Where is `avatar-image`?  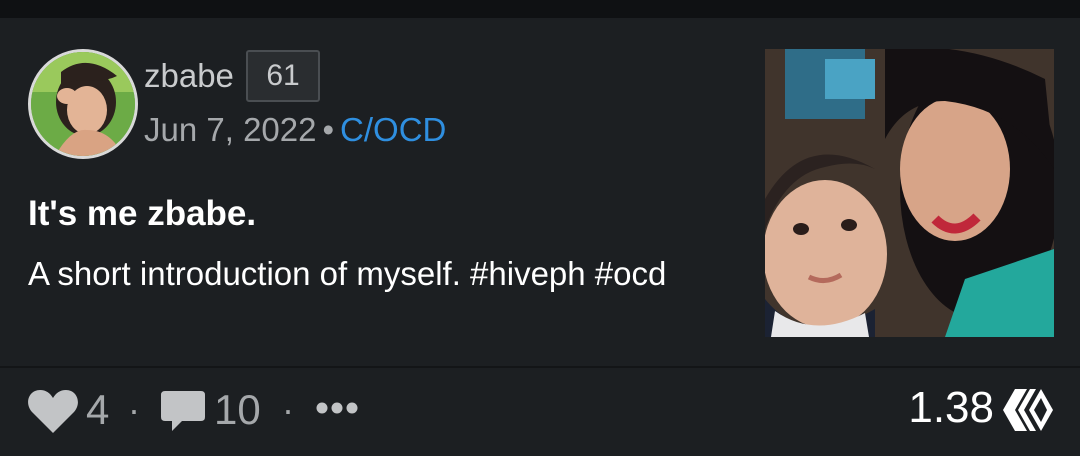
avatar-image is located at coordinates (83, 104).